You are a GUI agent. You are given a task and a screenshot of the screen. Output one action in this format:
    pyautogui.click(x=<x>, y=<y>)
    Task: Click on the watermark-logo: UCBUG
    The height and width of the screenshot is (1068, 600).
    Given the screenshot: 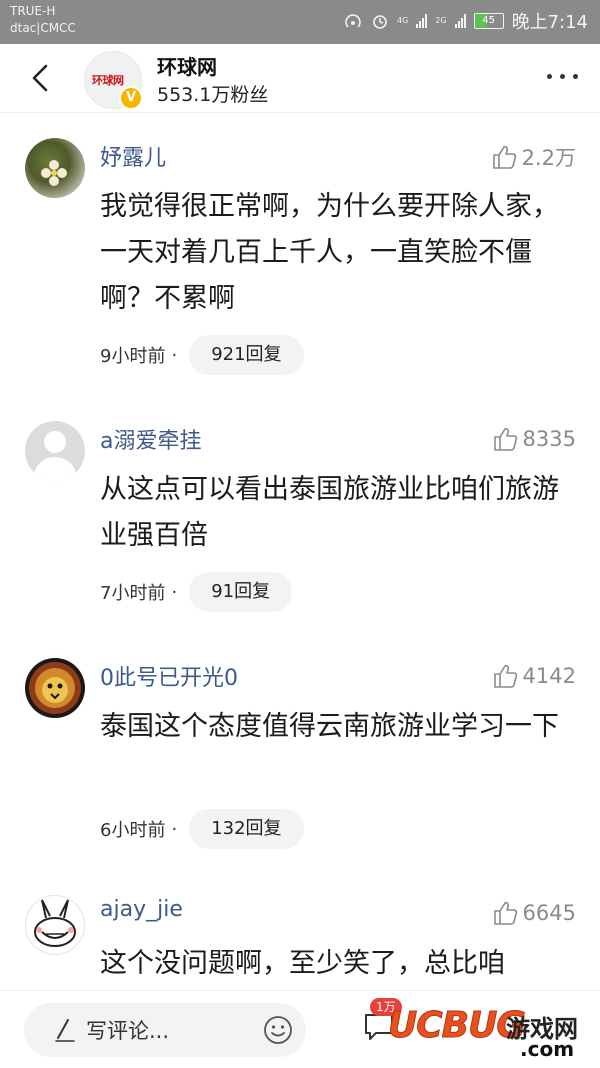 What is the action you would take?
    pyautogui.click(x=457, y=1026)
    